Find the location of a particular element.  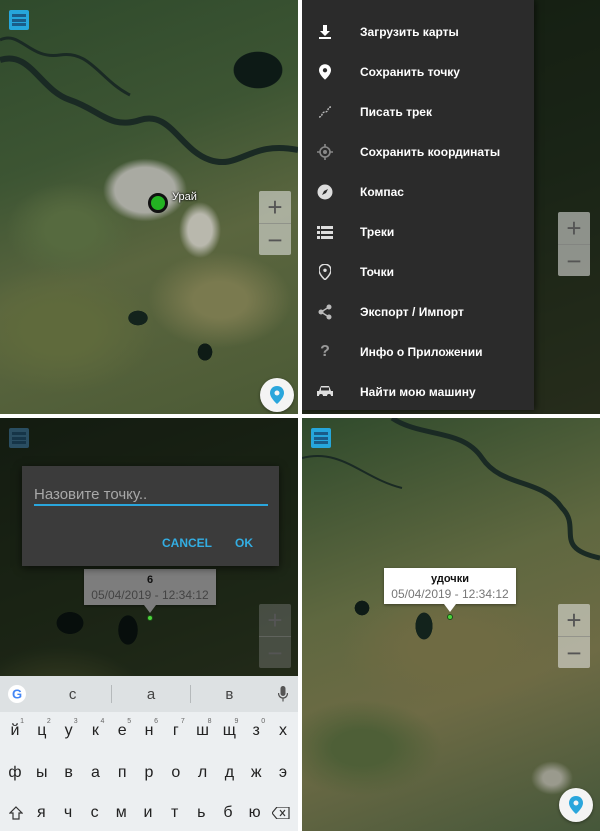

menu-item-points: Точки is located at coordinates (418, 272).